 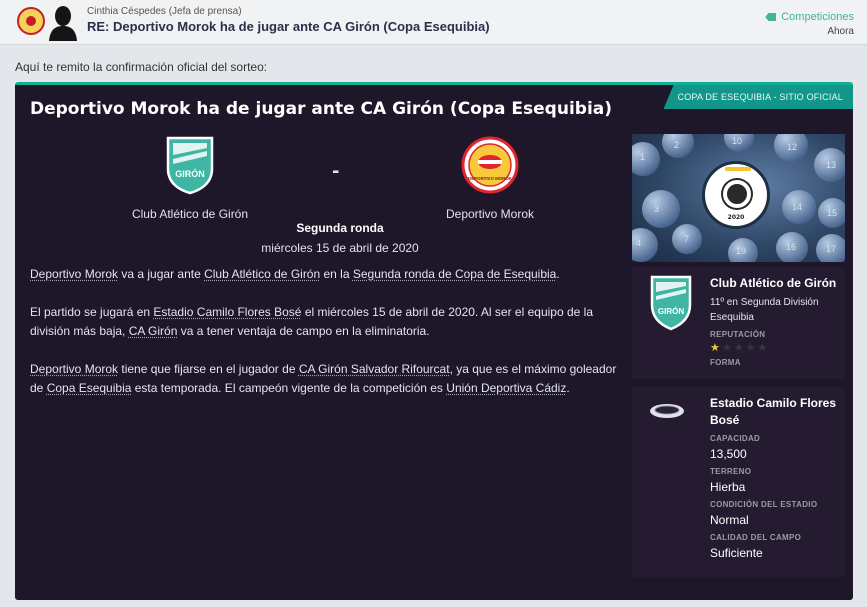 What do you see at coordinates (728, 454) in the screenshot?
I see `capacity-value: 13,500` at bounding box center [728, 454].